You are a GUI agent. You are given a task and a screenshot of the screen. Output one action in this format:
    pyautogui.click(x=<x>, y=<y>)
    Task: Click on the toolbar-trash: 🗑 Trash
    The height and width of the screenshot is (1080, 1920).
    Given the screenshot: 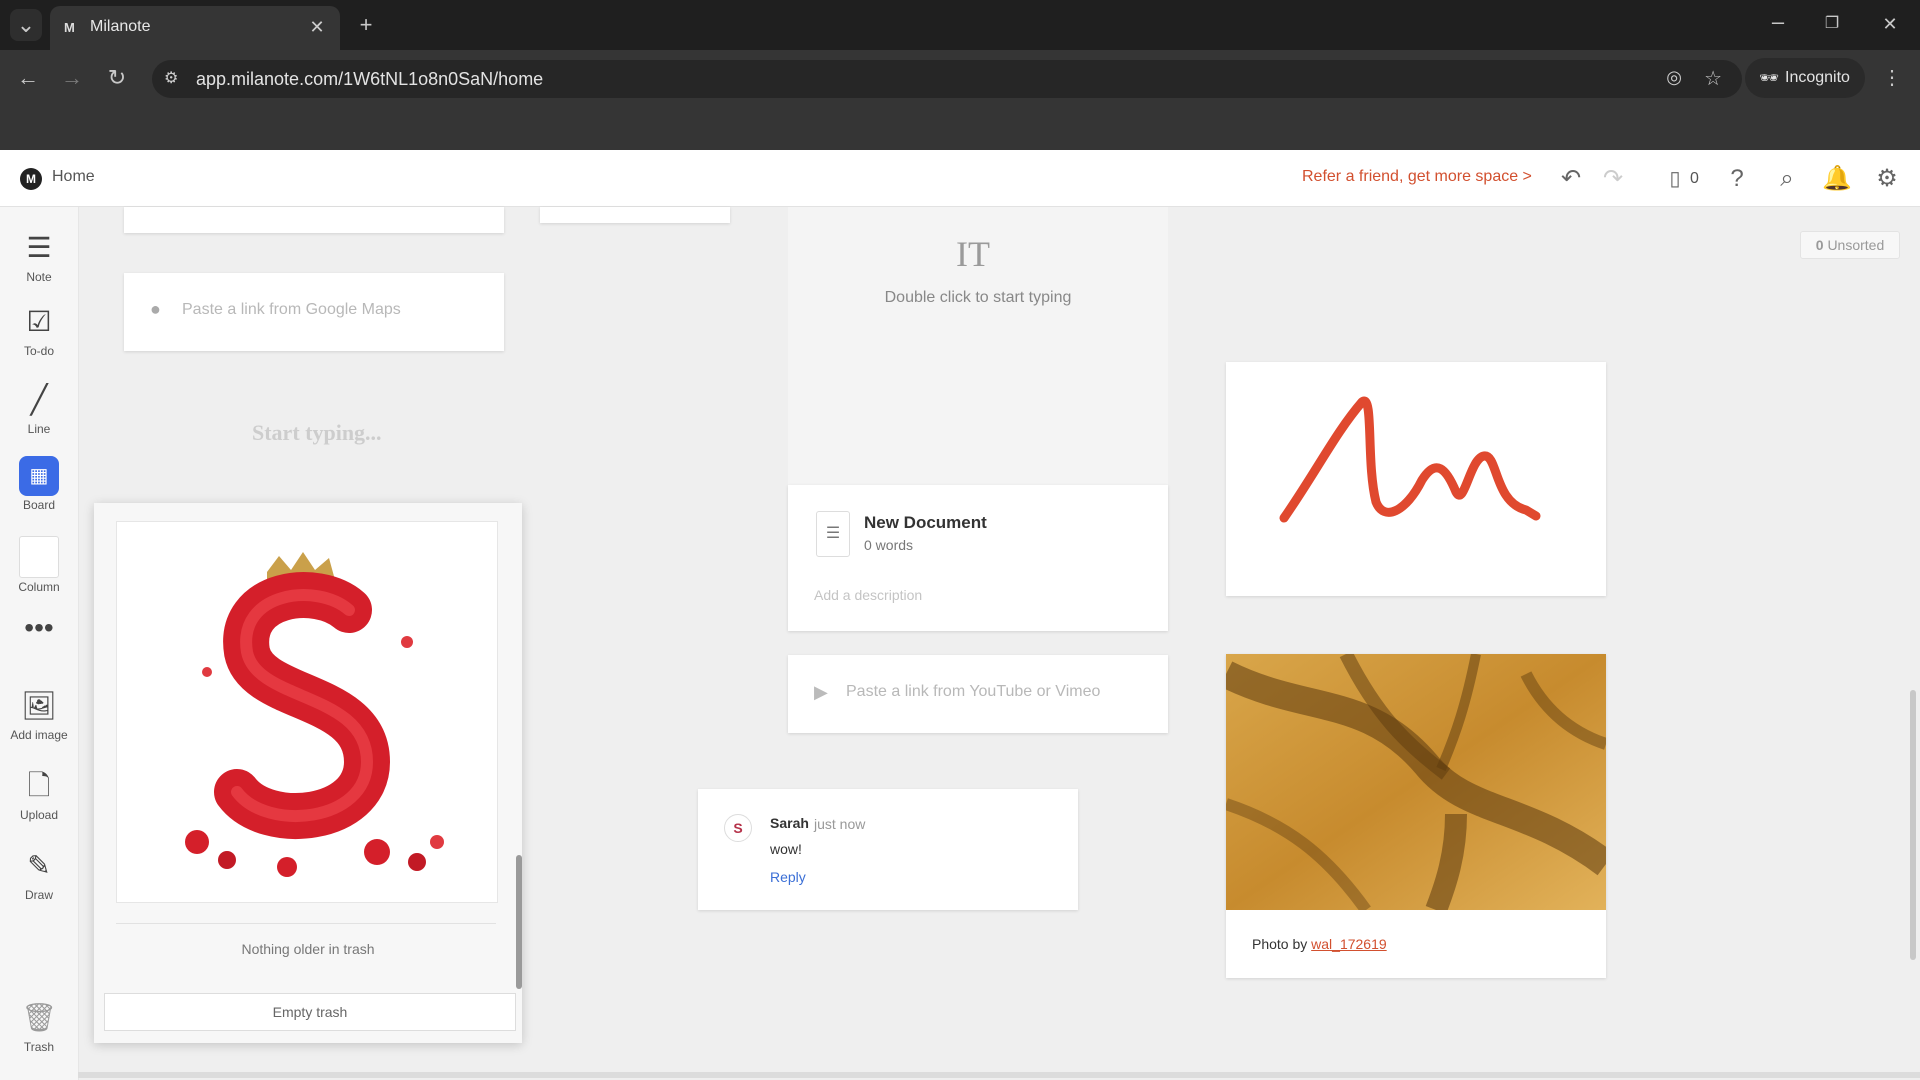 What is the action you would take?
    pyautogui.click(x=39, y=1026)
    